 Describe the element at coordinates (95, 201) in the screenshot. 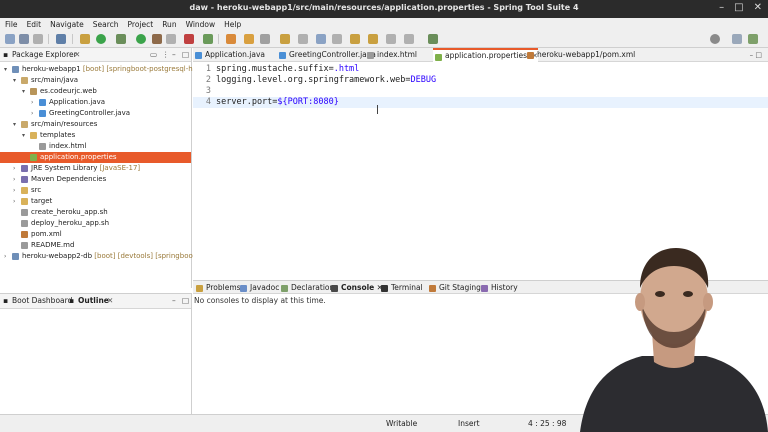

I see `tree-item: › target` at that location.